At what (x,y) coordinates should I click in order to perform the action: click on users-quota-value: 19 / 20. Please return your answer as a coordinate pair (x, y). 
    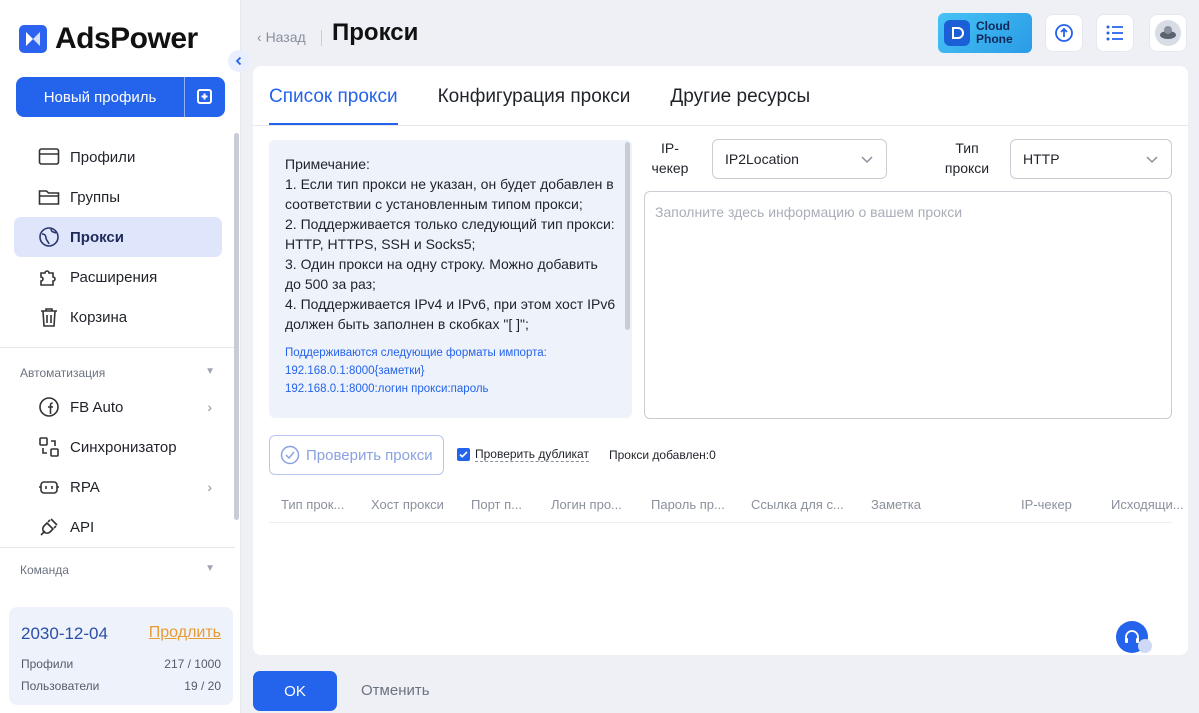
    Looking at the image, I should click on (202, 686).